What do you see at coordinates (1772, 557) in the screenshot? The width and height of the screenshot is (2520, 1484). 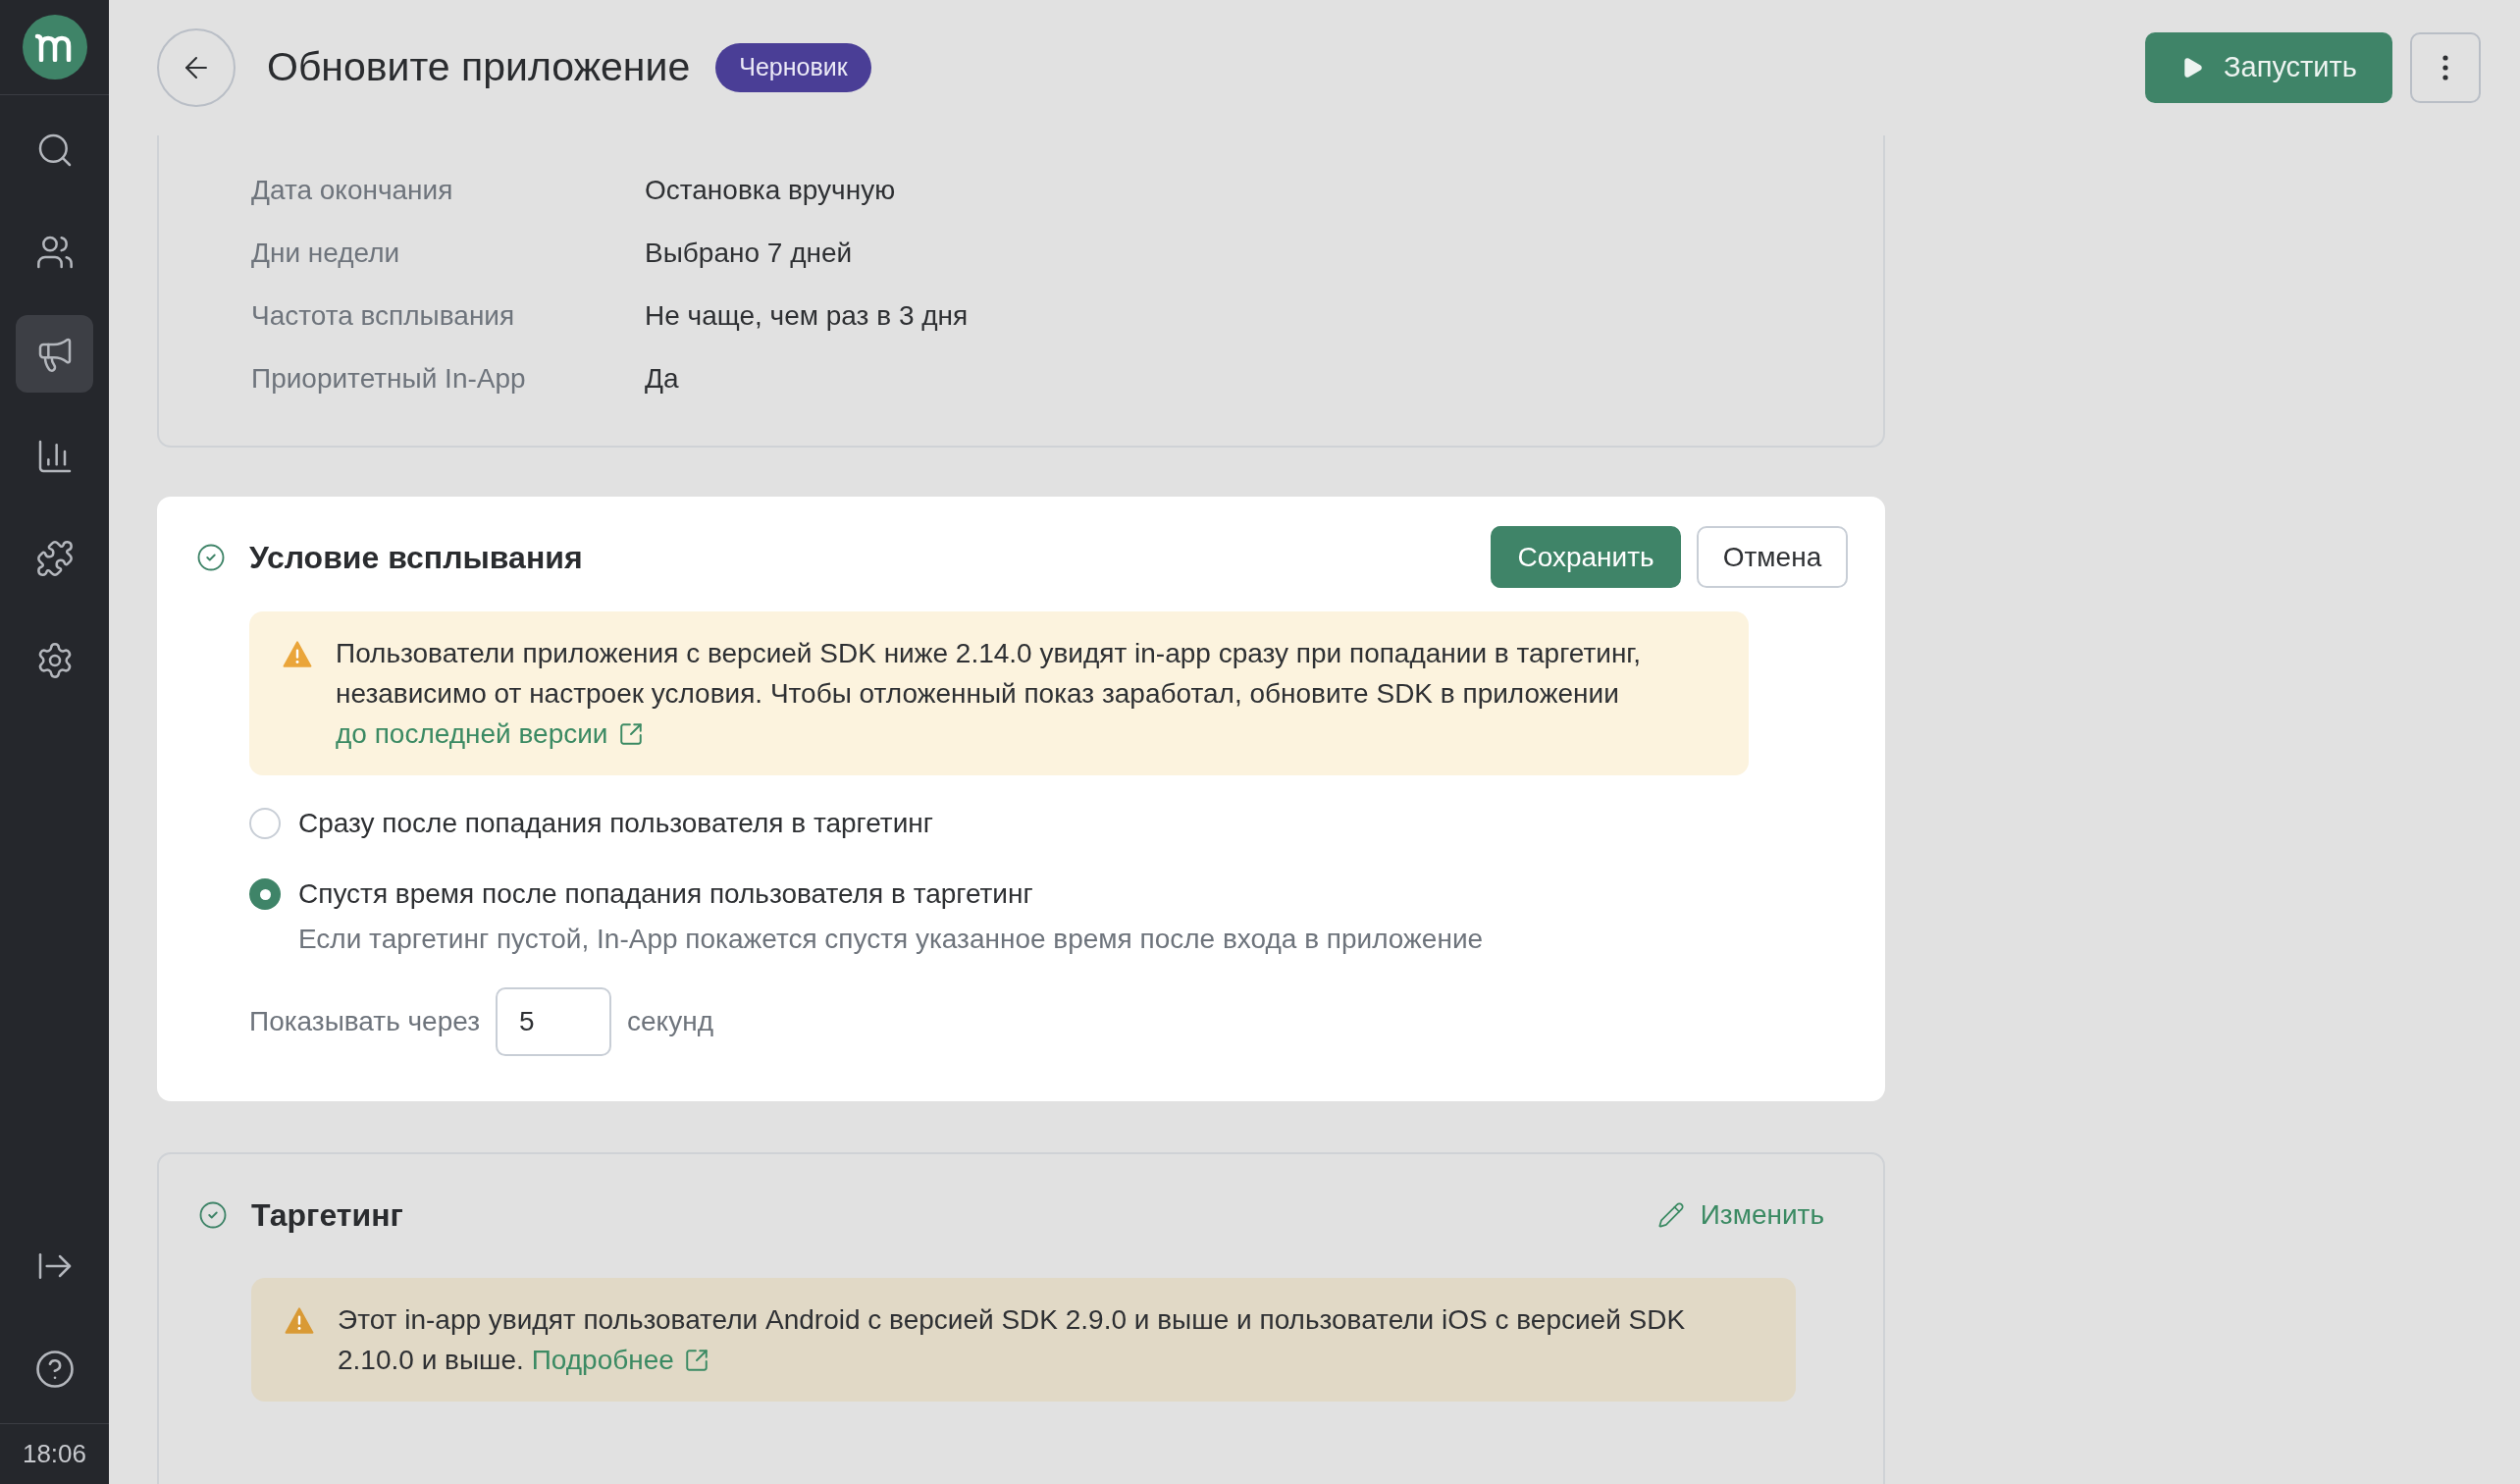 I see `cancel-button: Отмена` at bounding box center [1772, 557].